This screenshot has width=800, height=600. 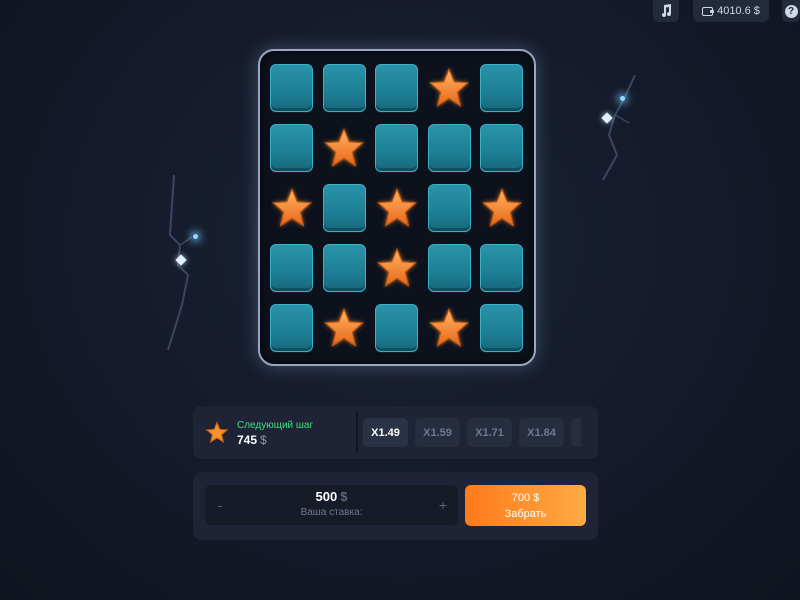 What do you see at coordinates (195, 236) in the screenshot?
I see `left-glow-dot` at bounding box center [195, 236].